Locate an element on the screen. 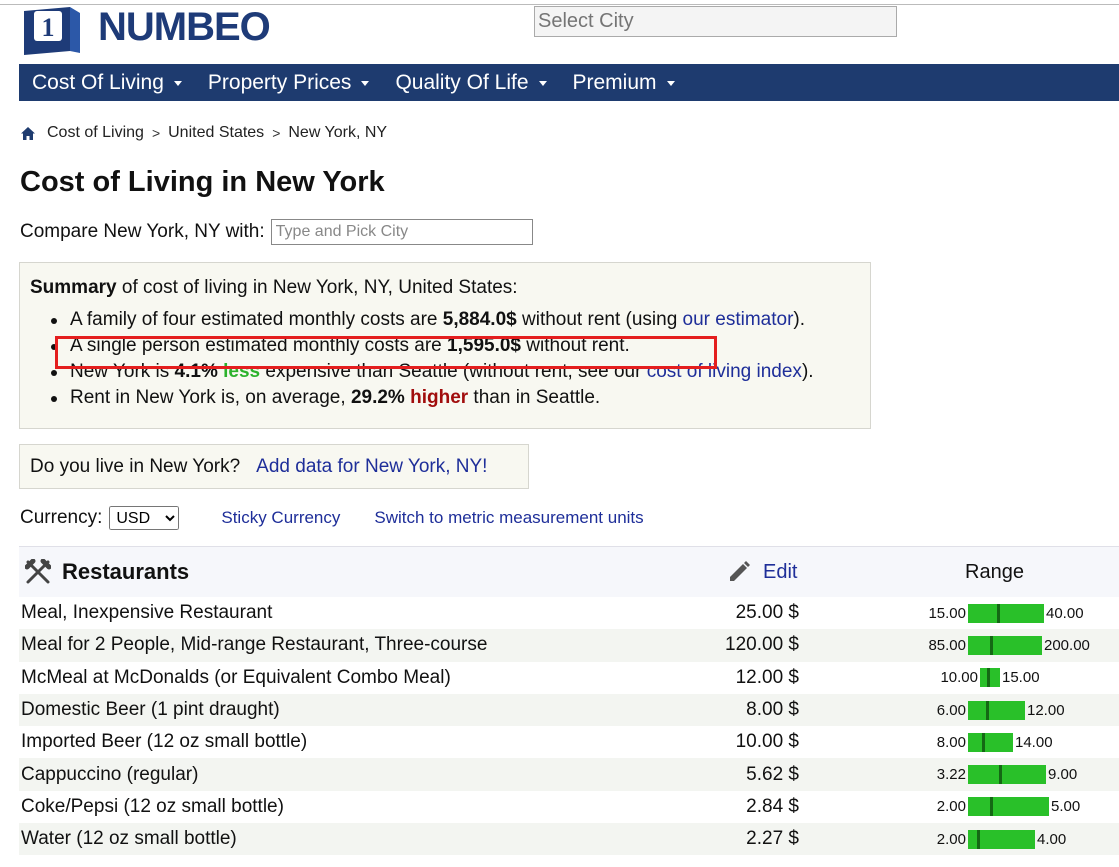 The height and width of the screenshot is (867, 1119). live-question: Do you live in New York? is located at coordinates (135, 466).